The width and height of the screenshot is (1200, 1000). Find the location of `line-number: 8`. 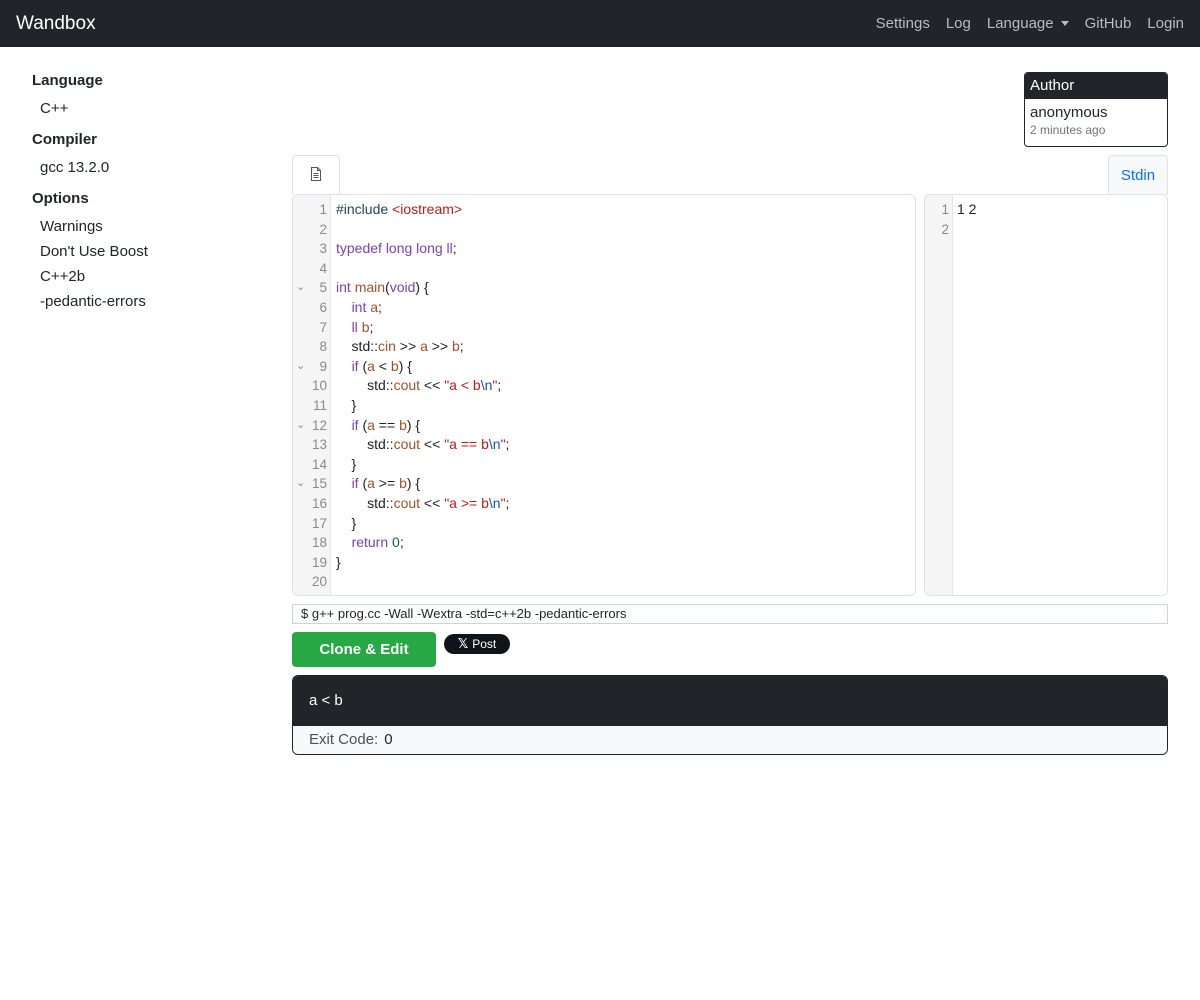

line-number: 8 is located at coordinates (323, 347).